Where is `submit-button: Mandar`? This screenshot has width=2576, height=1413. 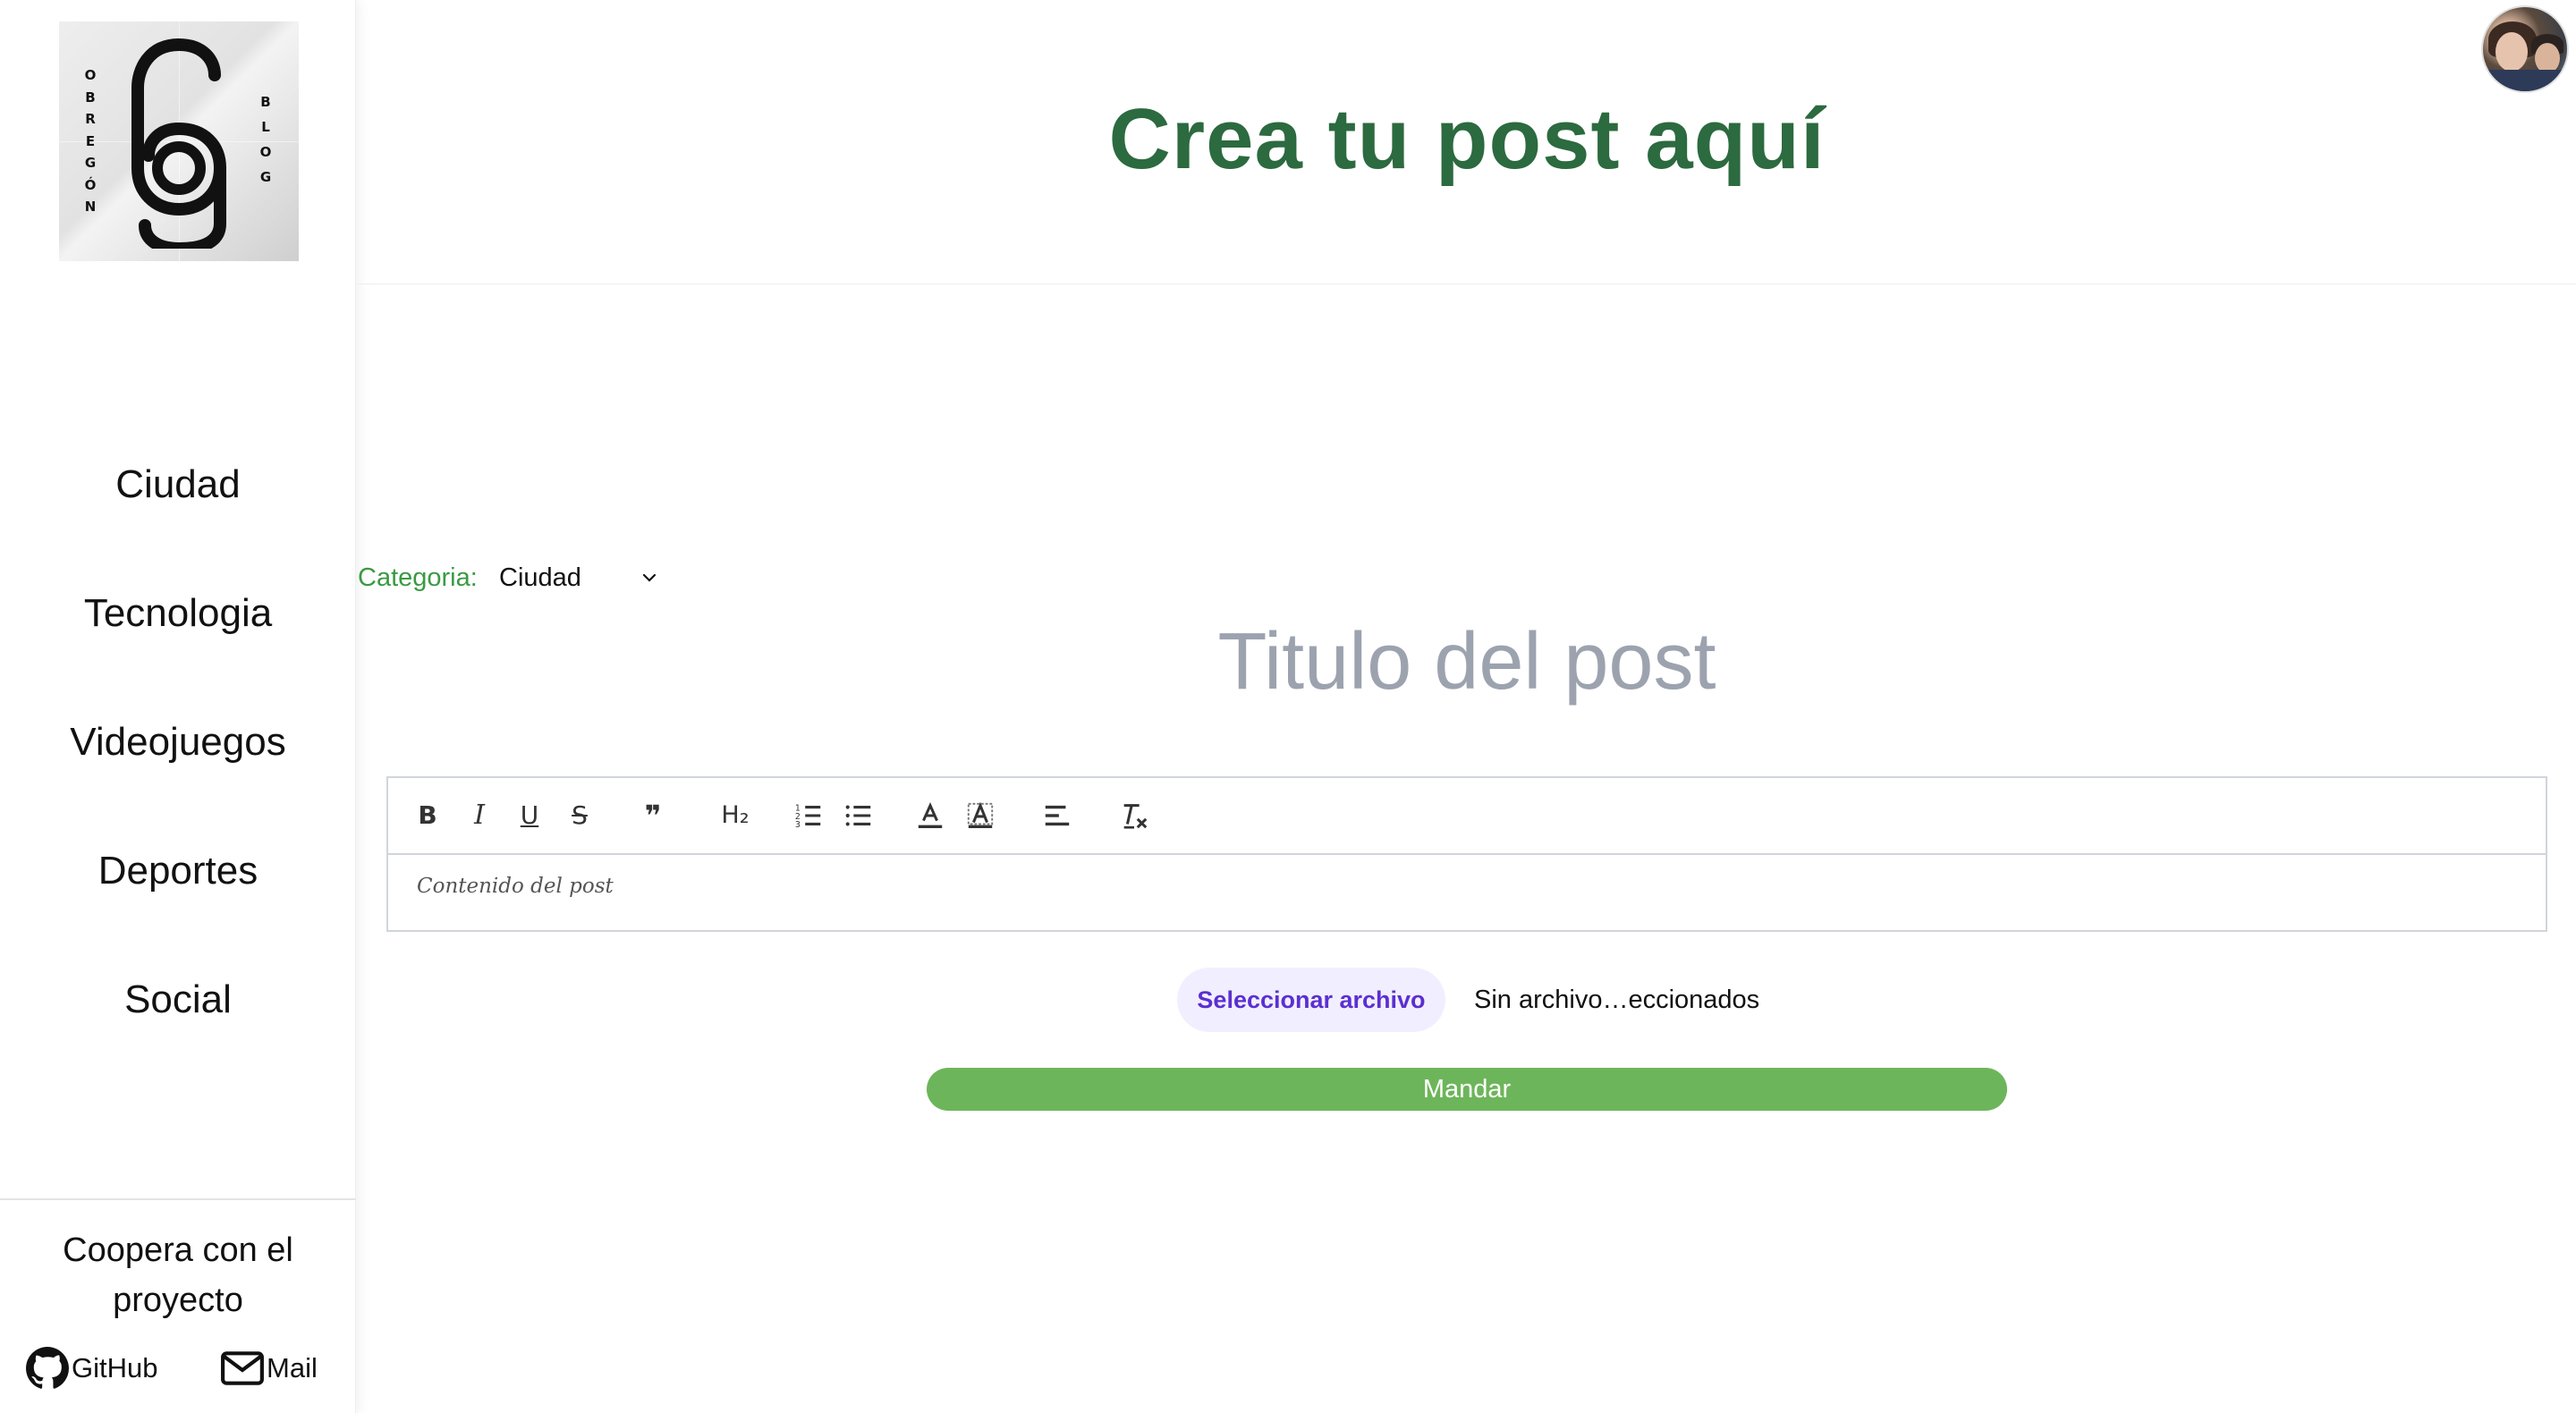 submit-button: Mandar is located at coordinates (1467, 1089).